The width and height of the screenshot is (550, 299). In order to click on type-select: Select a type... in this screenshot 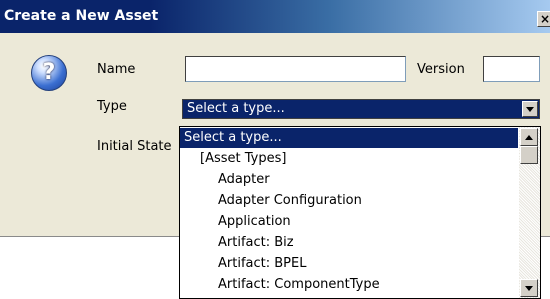, I will do `click(361, 109)`.